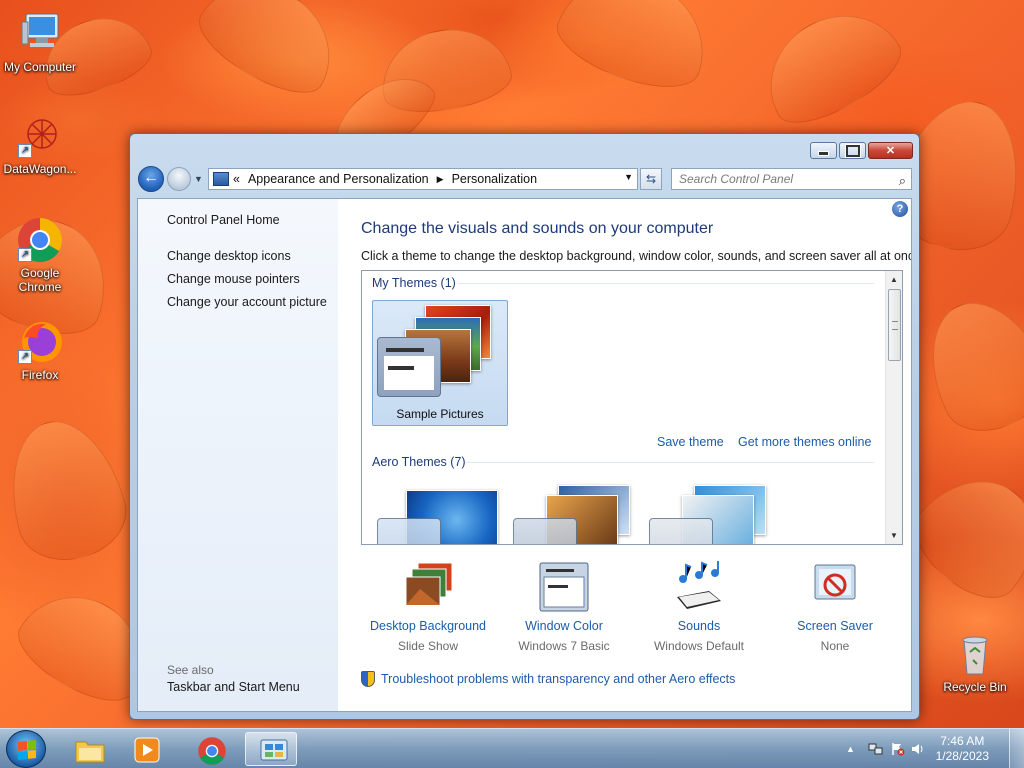 The height and width of the screenshot is (768, 1024). I want to click on my-themes-heading: My Themes (1), so click(414, 283).